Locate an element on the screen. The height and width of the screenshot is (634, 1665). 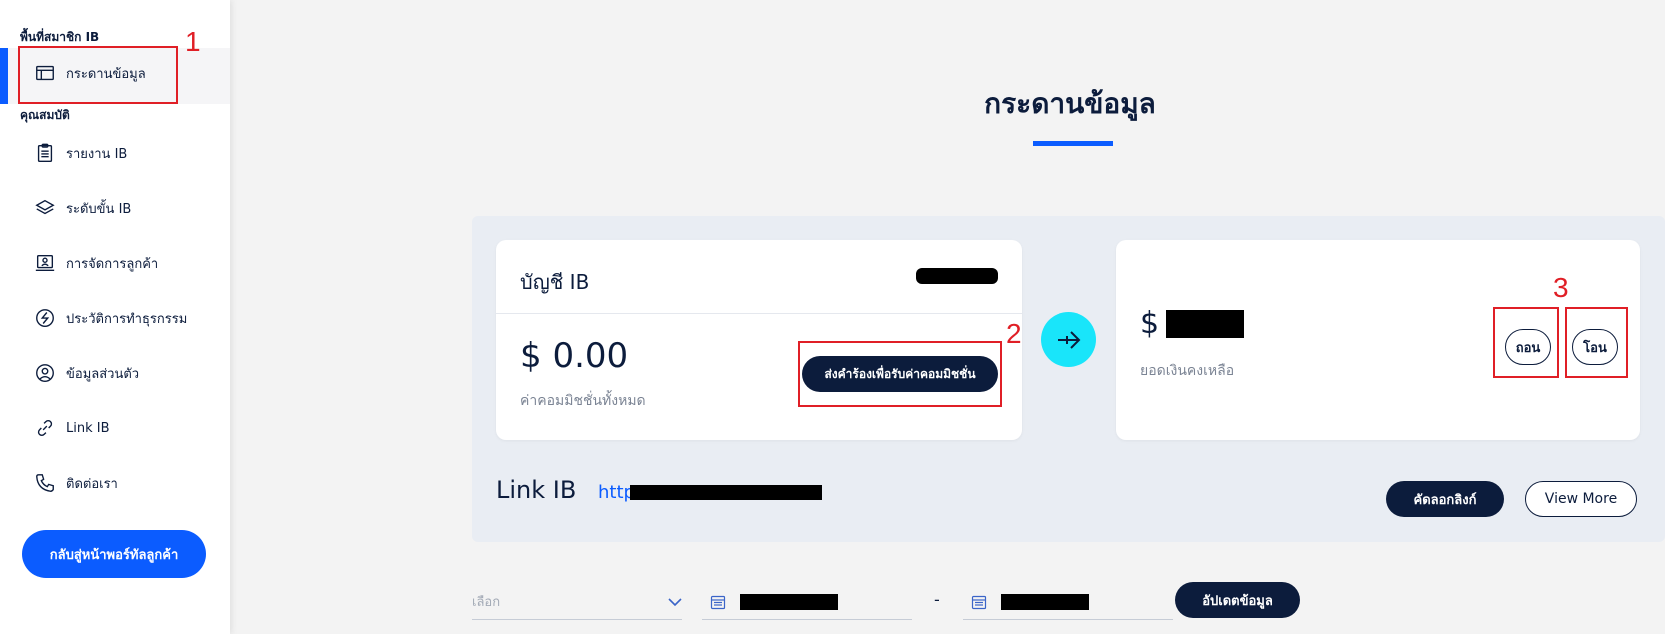
title-underline is located at coordinates (1073, 143).